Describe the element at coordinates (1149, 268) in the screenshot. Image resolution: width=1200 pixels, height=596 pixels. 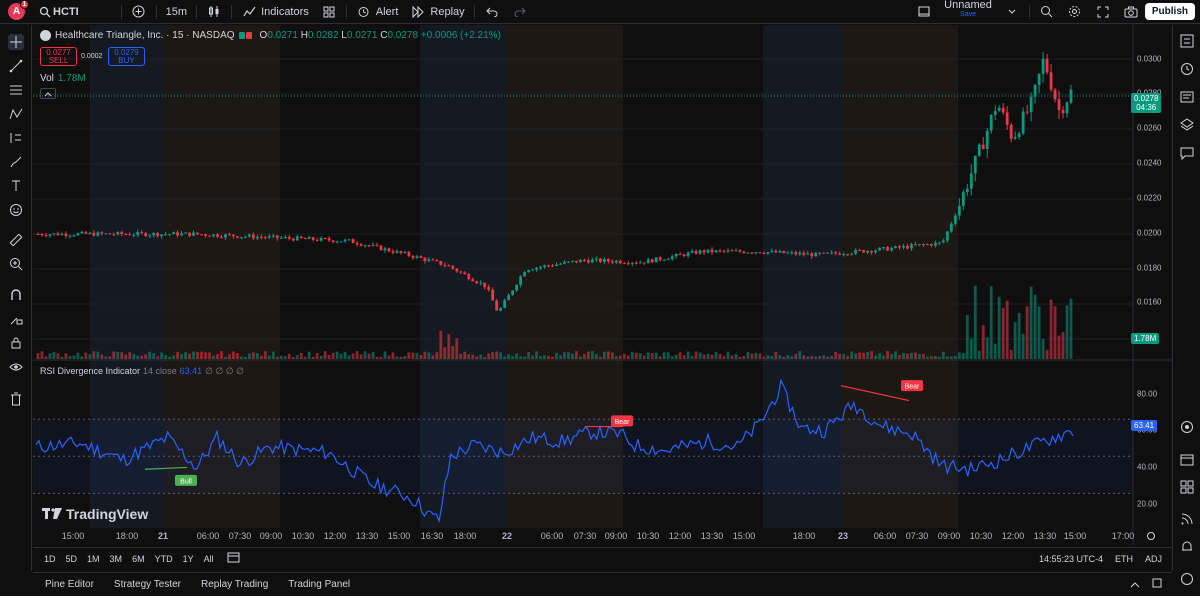
I see `price-tick-label: 0.0180` at that location.